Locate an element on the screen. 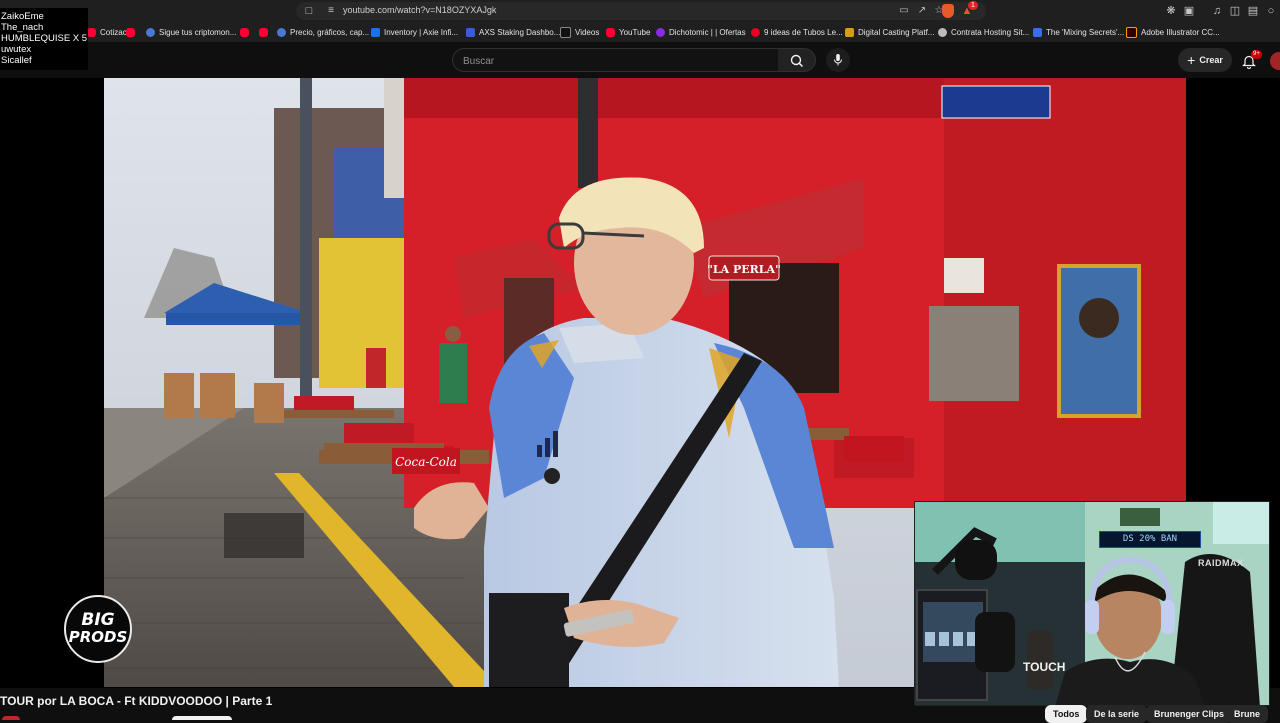 The height and width of the screenshot is (723, 1280). channel-avatar is located at coordinates (11, 718).